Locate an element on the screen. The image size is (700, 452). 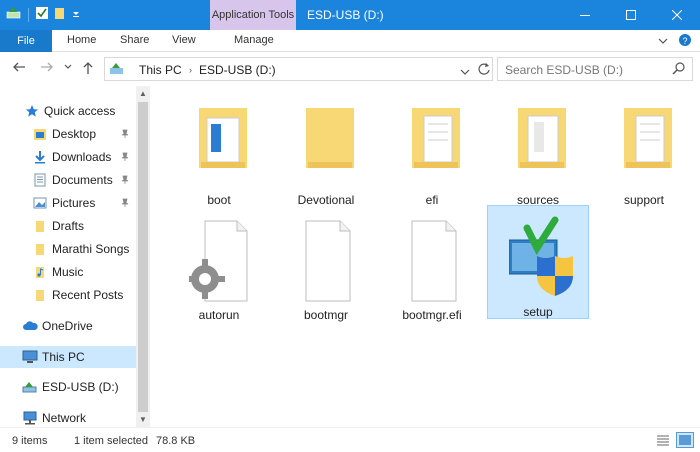
scrollbar-thumb is located at coordinates (143, 257).